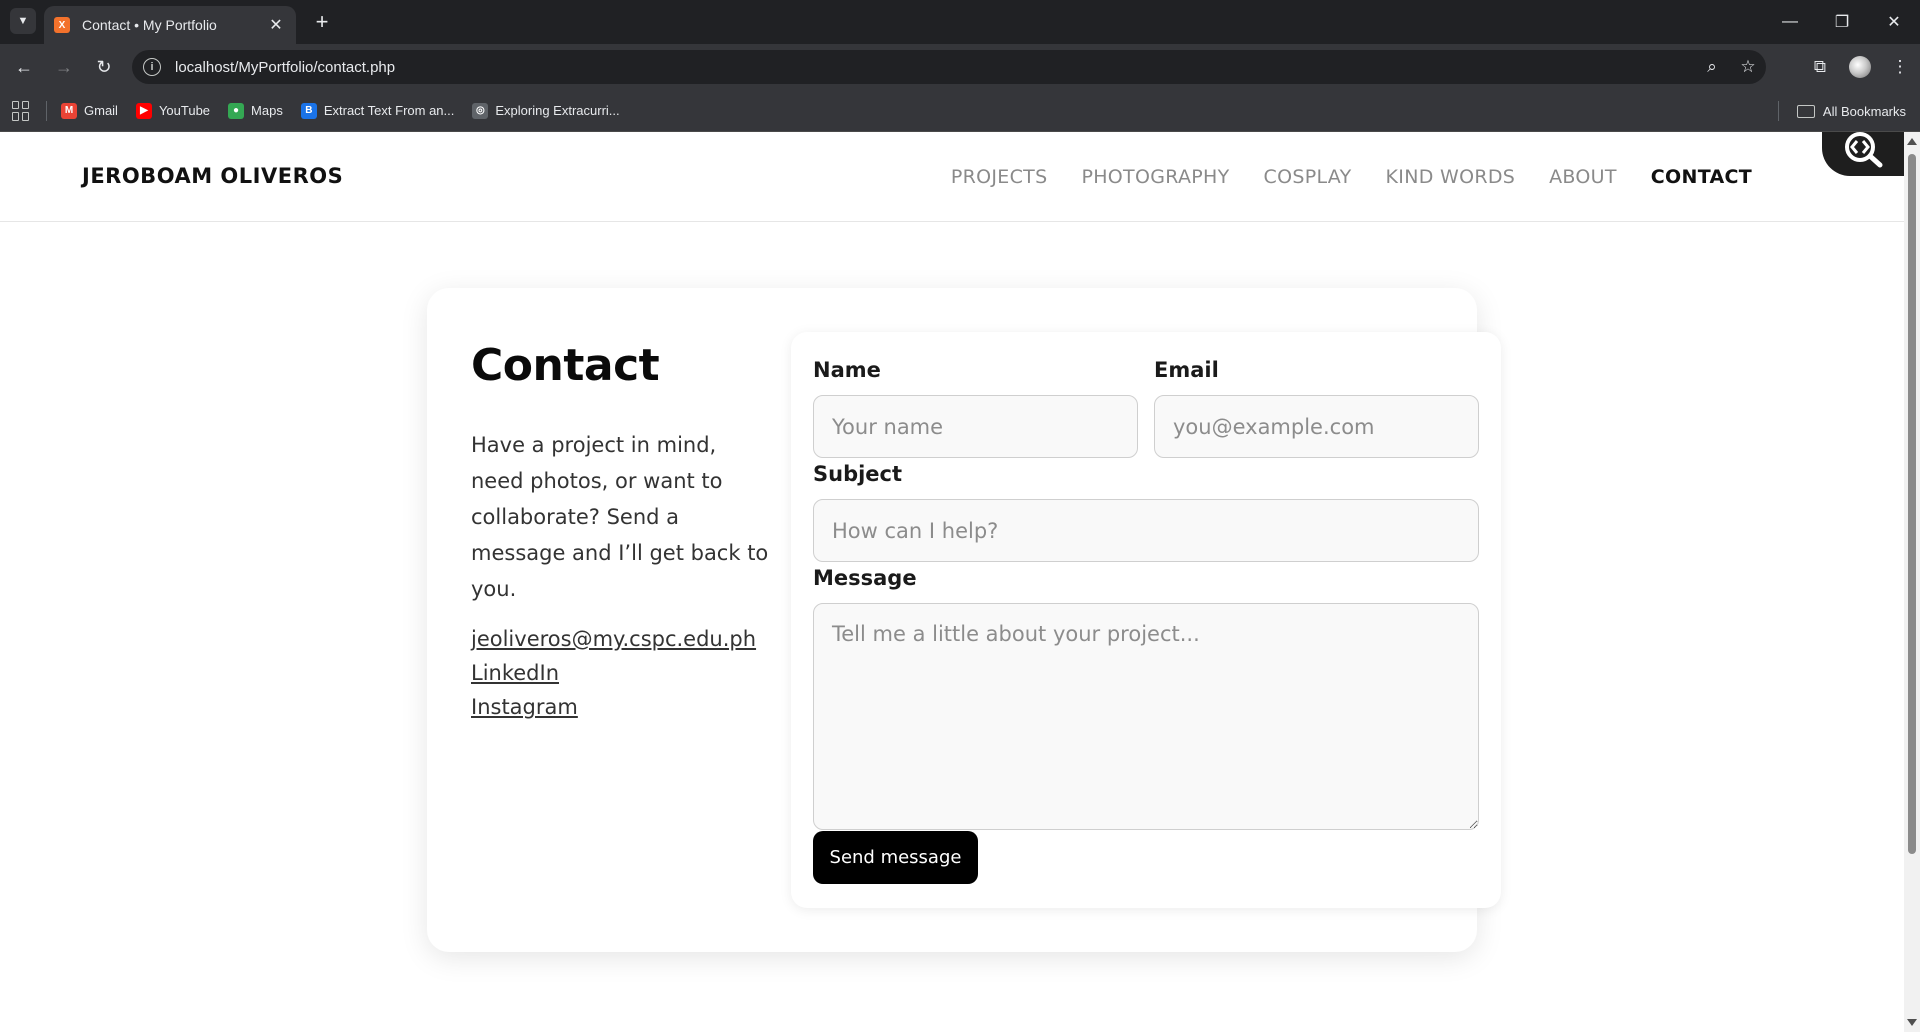 This screenshot has width=1920, height=1032. I want to click on send-message-button: Send message, so click(895, 857).